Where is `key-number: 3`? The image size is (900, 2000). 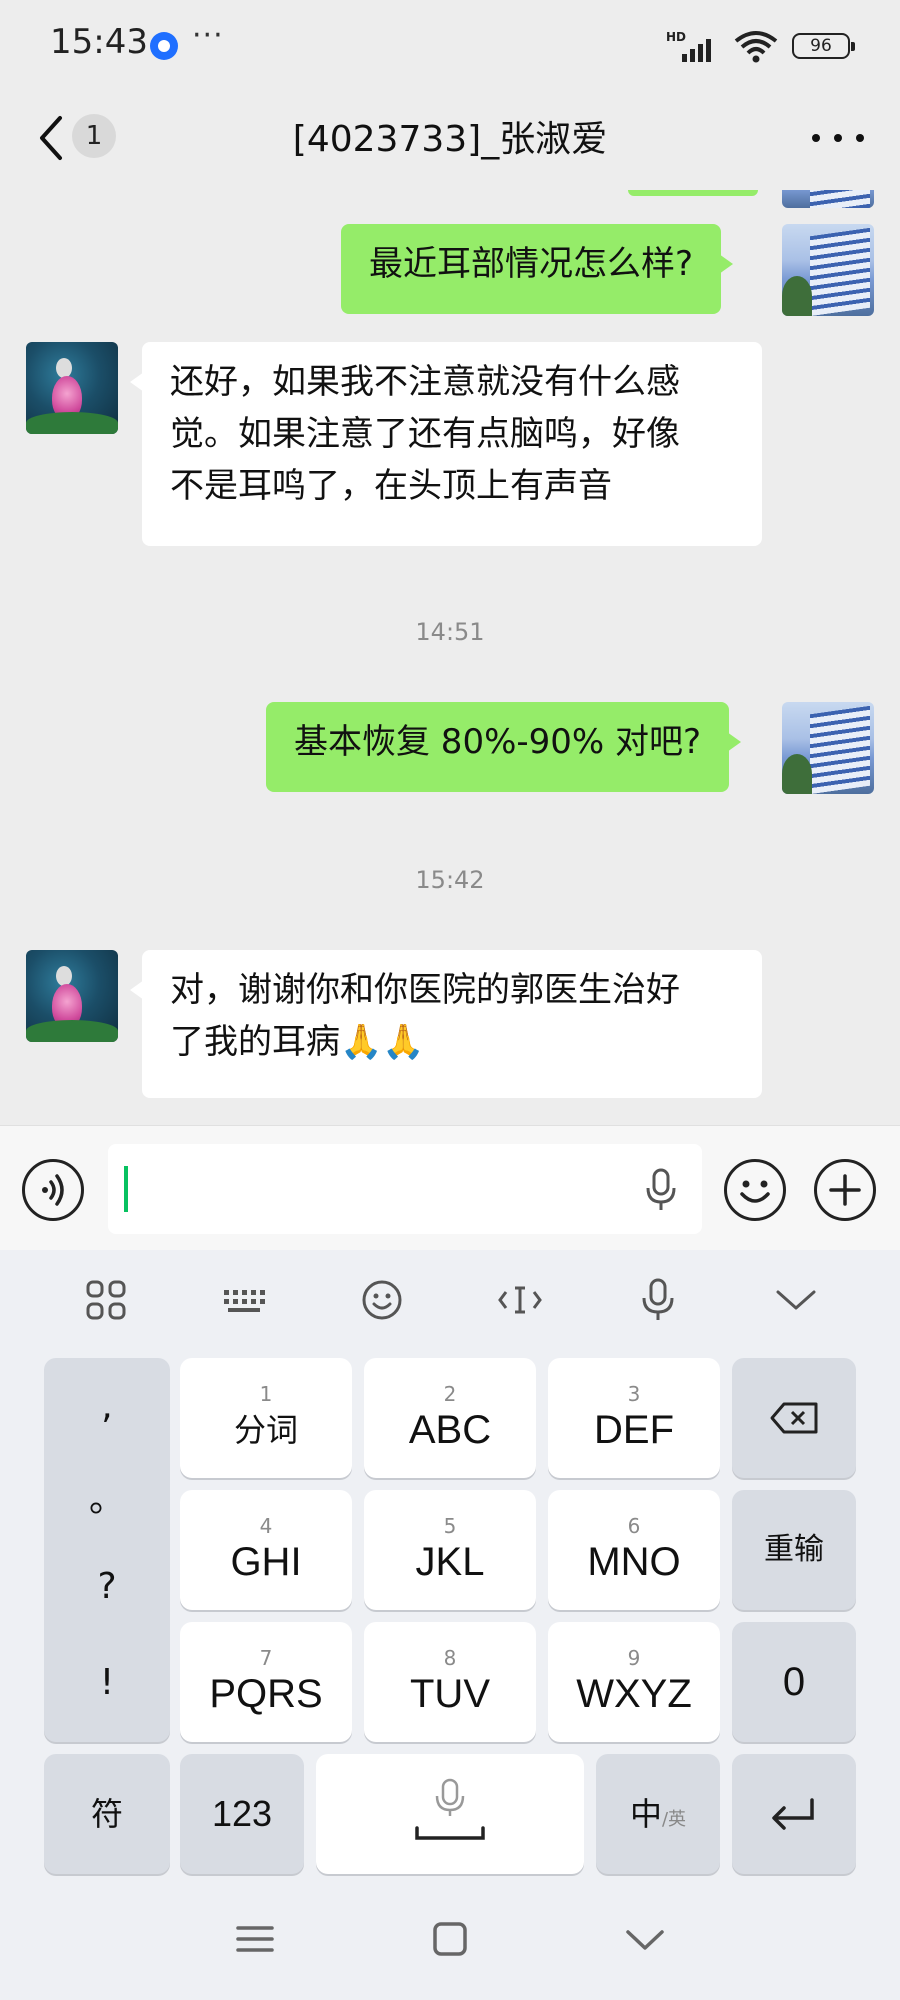 key-number: 3 is located at coordinates (634, 1394).